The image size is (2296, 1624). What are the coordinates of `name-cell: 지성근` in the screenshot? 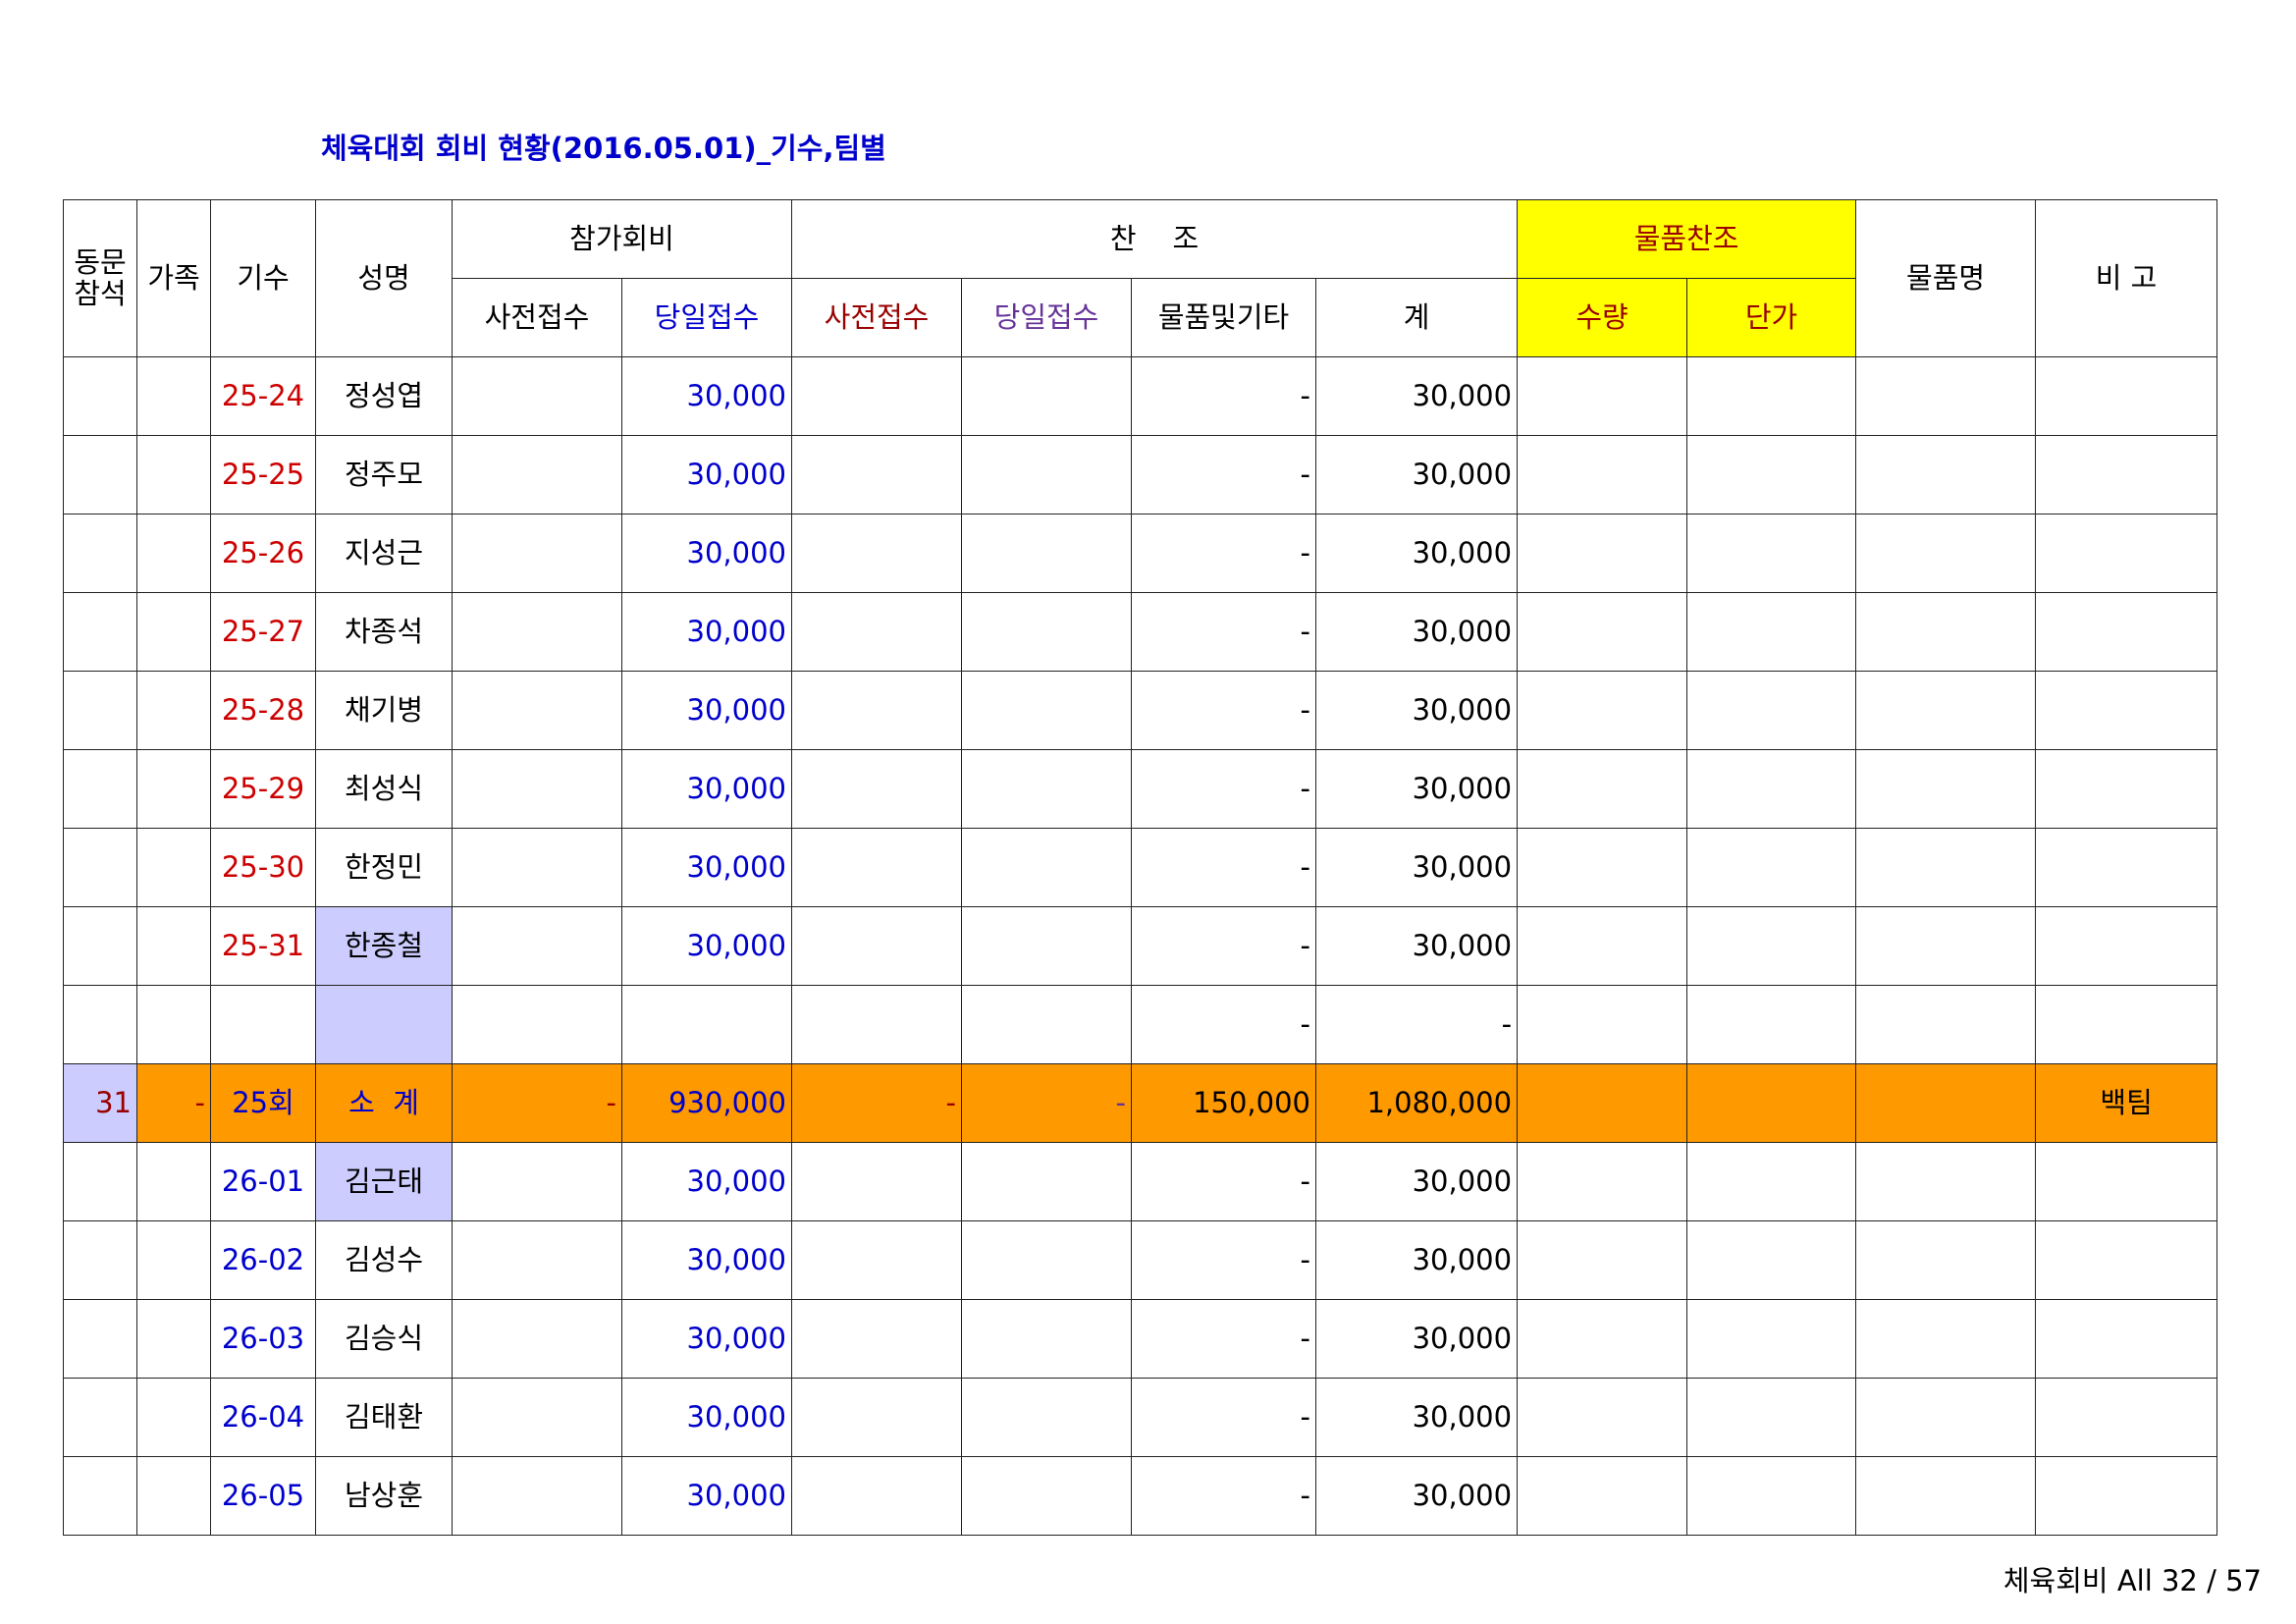 It's located at (384, 553).